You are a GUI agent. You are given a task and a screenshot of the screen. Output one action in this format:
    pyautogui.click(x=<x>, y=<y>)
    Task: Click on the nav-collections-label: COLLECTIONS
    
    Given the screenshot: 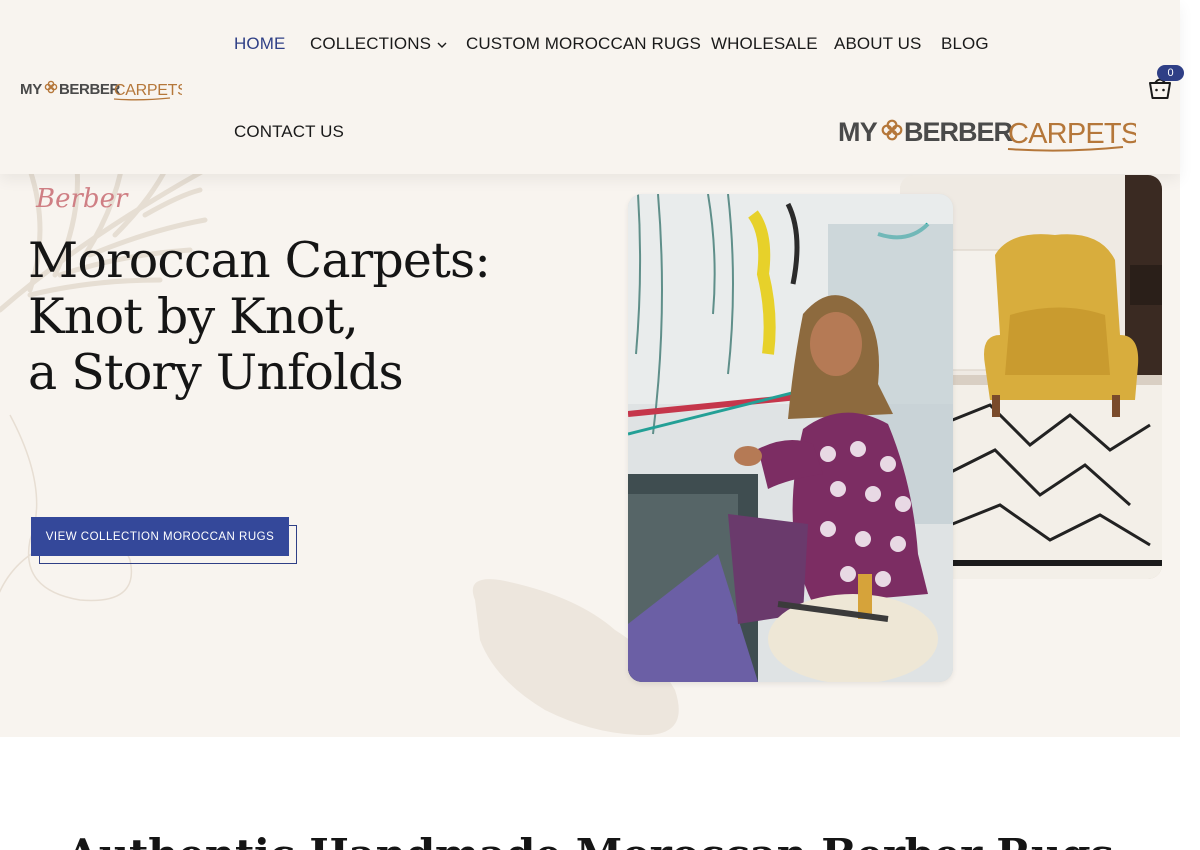 What is the action you would take?
    pyautogui.click(x=371, y=43)
    